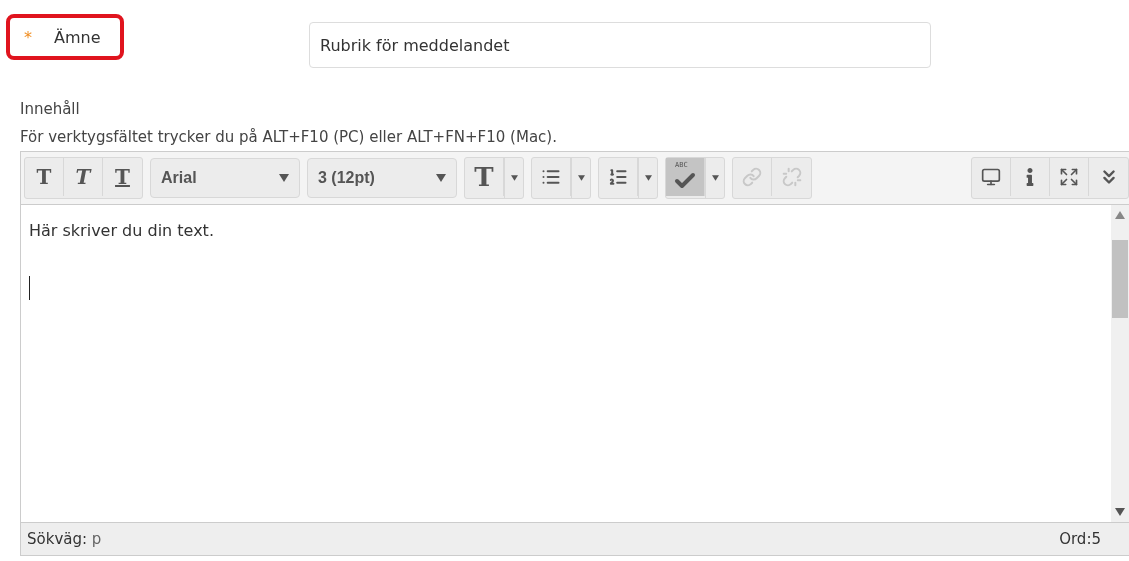 This screenshot has height=561, width=1129. I want to click on underline-button: T, so click(122, 177).